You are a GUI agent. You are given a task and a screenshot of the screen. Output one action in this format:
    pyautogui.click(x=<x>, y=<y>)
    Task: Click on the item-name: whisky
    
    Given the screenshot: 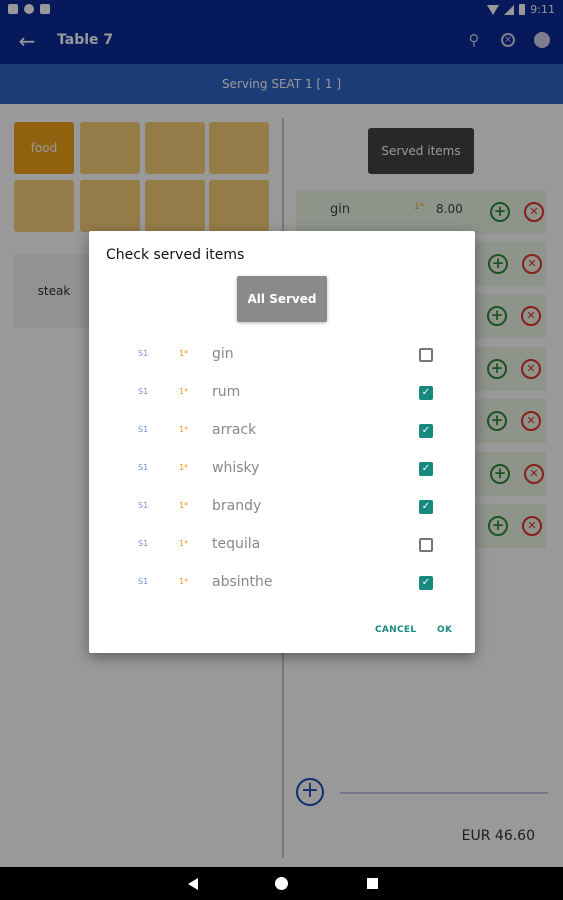 What is the action you would take?
    pyautogui.click(x=236, y=468)
    